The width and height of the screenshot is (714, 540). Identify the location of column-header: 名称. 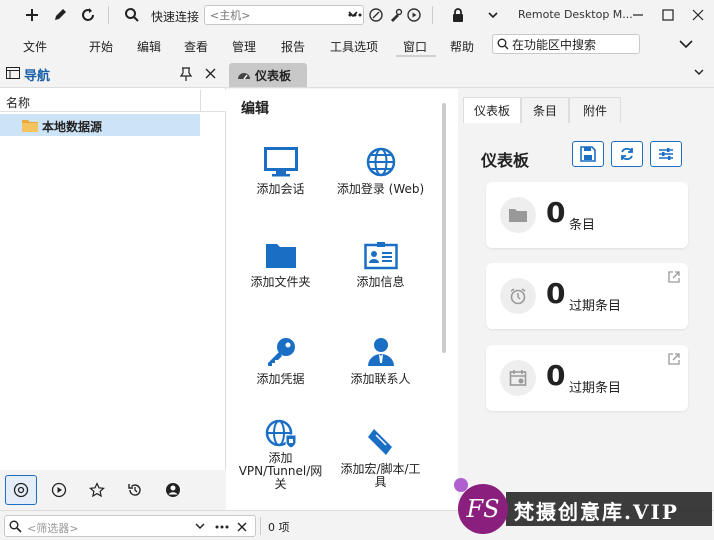
(113, 101).